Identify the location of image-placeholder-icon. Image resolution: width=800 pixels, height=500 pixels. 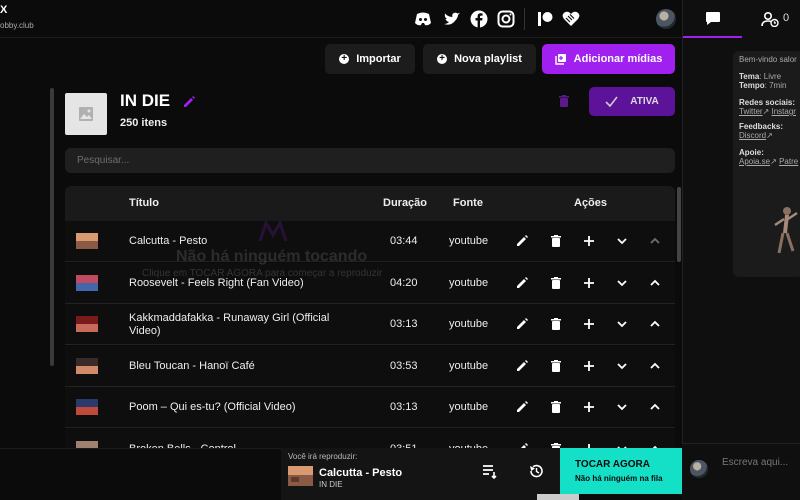
(86, 114).